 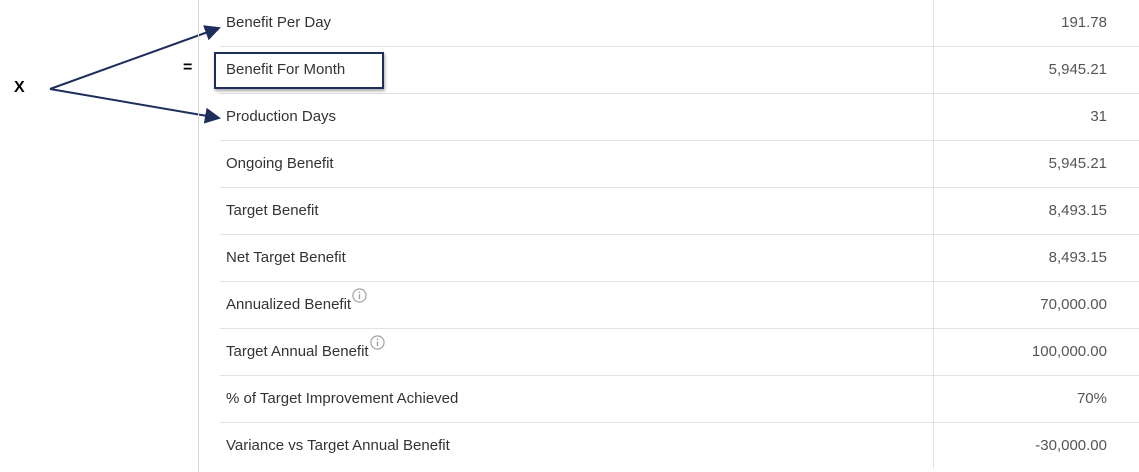 What do you see at coordinates (679, 258) in the screenshot?
I see `table-row: Net Target Benefit 8,493.15` at bounding box center [679, 258].